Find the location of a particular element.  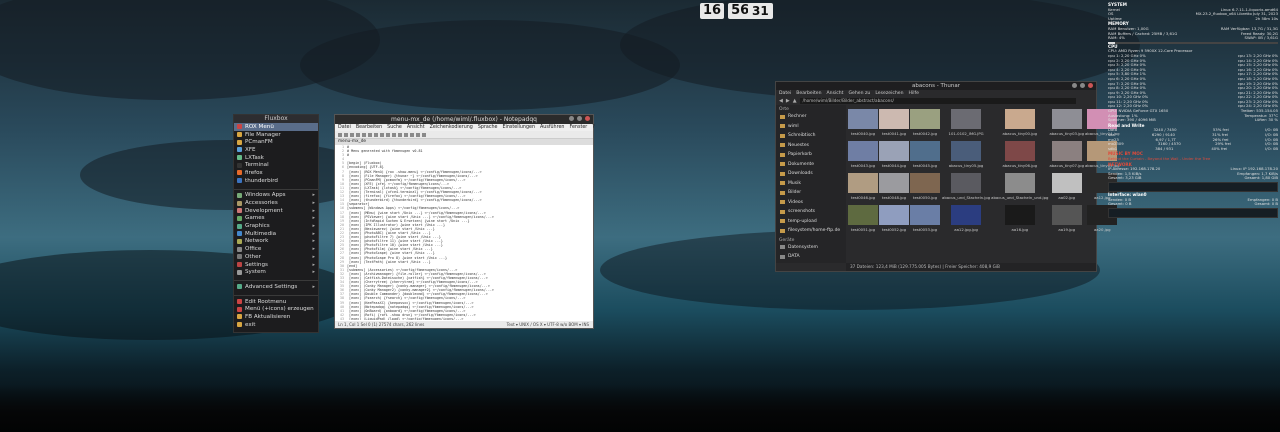

menu-item-exit: exit is located at coordinates (276, 325).